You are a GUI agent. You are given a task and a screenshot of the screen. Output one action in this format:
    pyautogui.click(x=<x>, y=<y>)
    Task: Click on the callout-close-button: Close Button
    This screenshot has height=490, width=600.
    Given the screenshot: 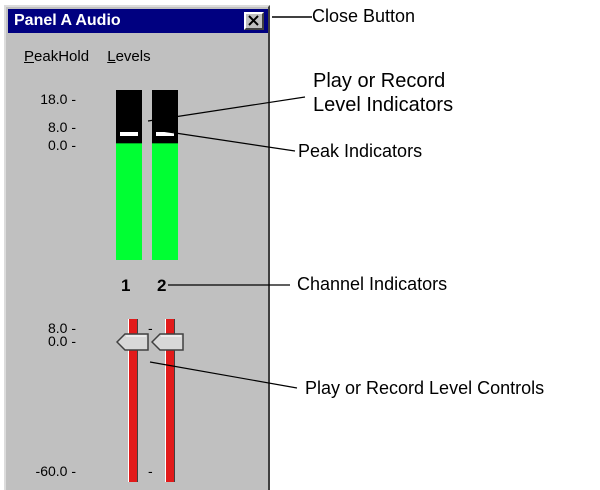 What is the action you would take?
    pyautogui.click(x=364, y=16)
    